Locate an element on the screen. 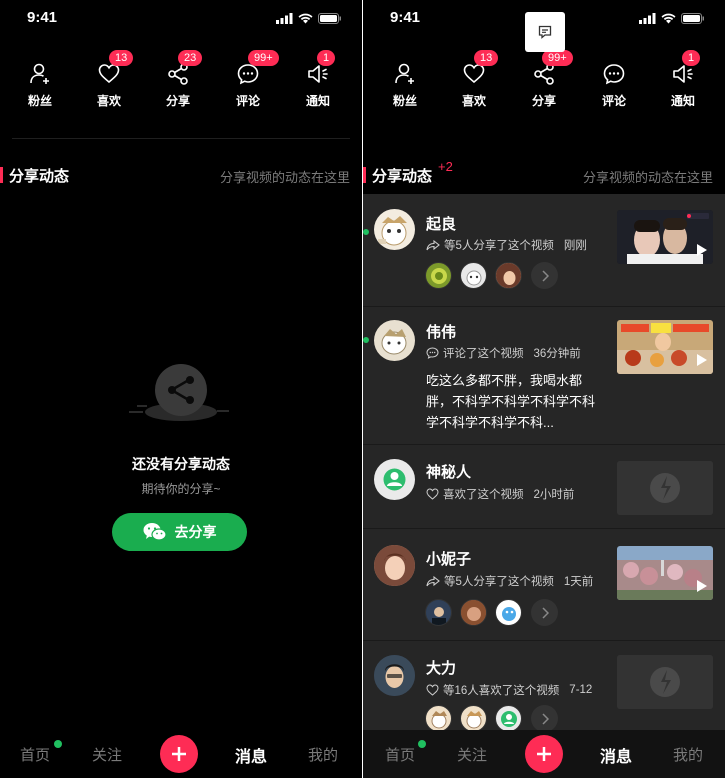  comments-badge: 99+ is located at coordinates (263, 58).